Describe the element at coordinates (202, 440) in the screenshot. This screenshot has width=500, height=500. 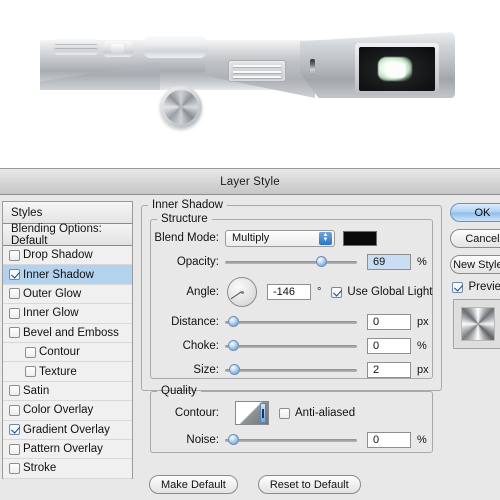
I see `noise-label: Noise:` at that location.